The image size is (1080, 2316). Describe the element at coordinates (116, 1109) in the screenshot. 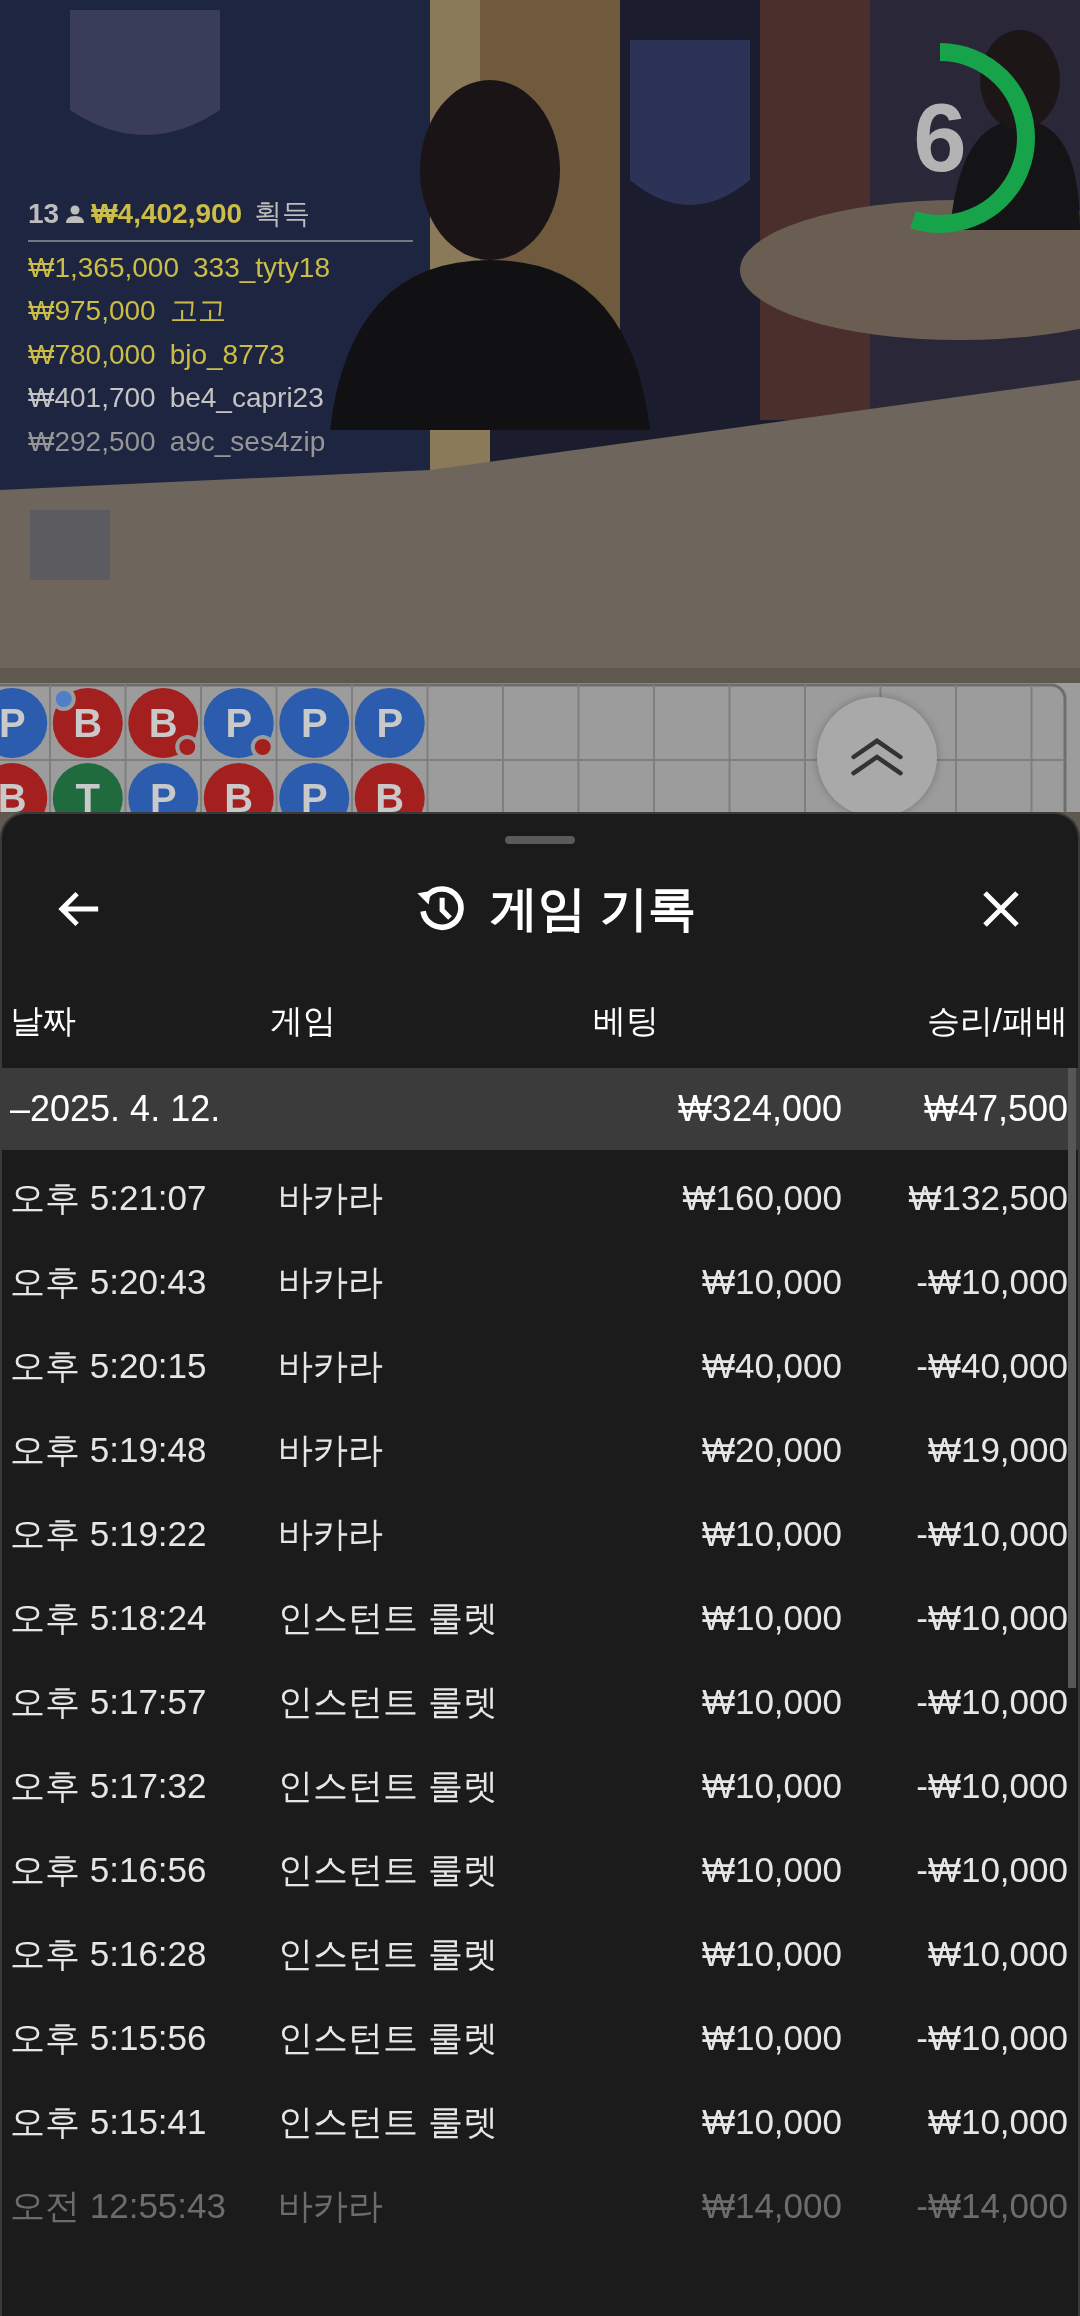

I see `summary-date: –2025. 4. 12.` at that location.